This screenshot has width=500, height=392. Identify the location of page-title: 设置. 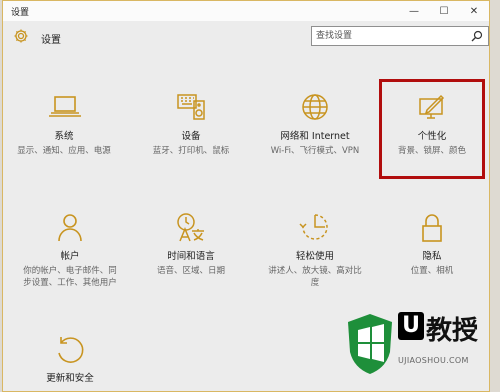
(51, 40).